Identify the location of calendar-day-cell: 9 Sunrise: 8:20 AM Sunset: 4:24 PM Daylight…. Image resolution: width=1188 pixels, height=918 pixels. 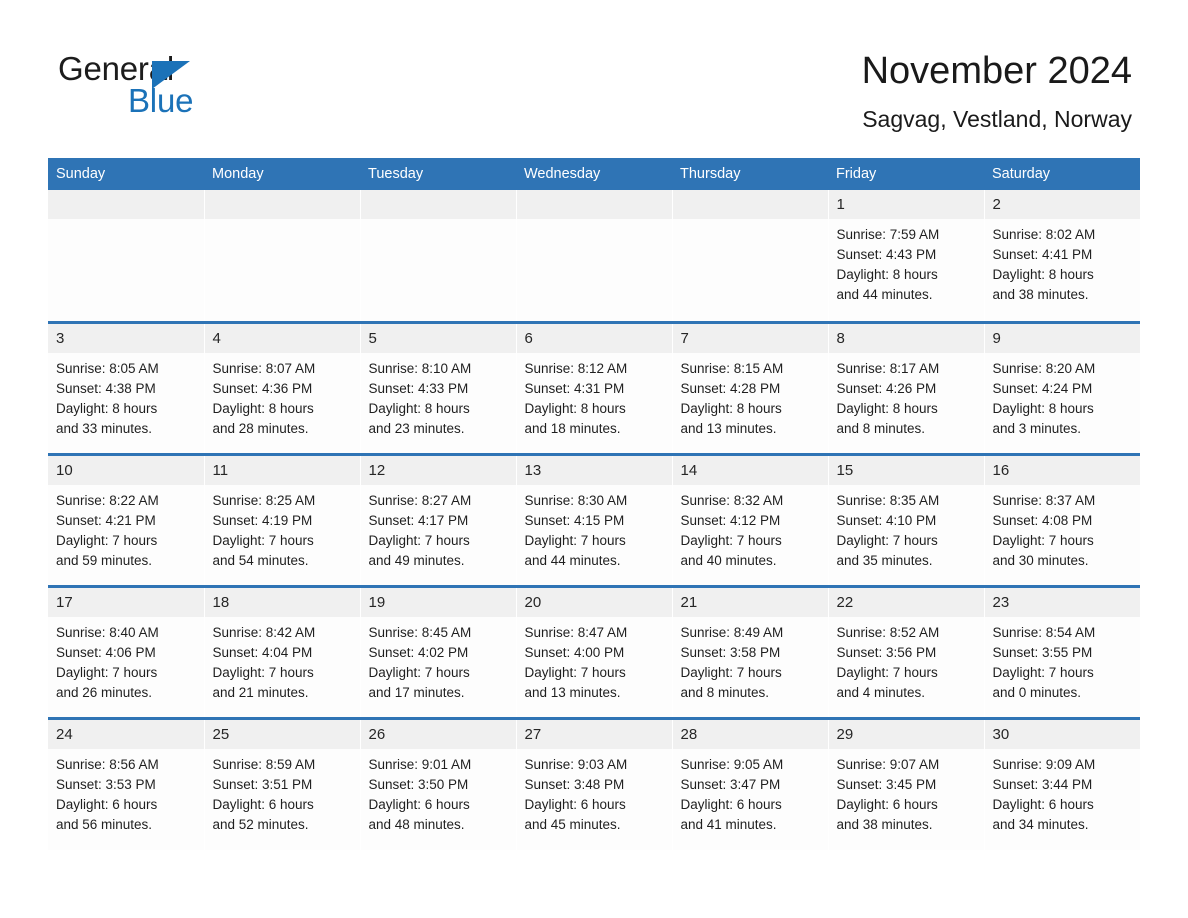
(1062, 387).